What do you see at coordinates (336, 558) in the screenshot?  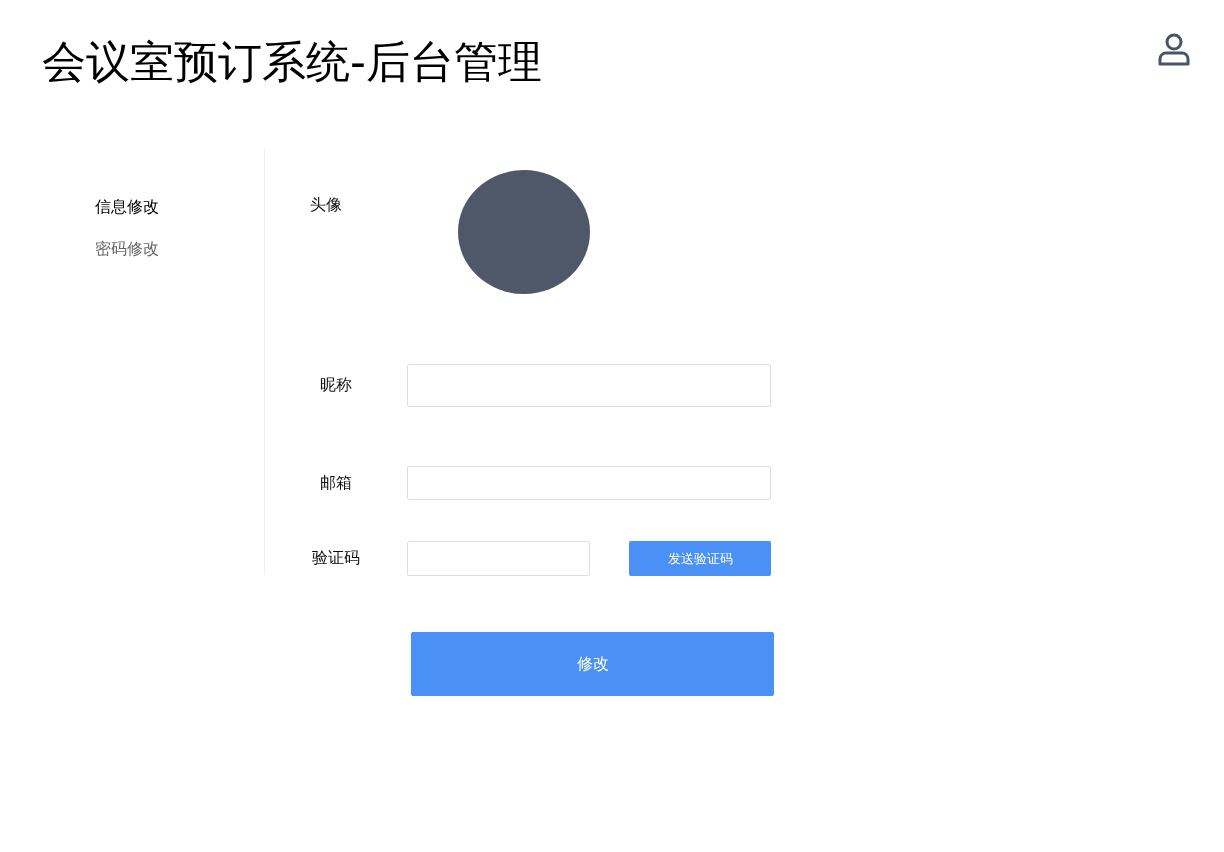 I see `field-label: 验证码` at bounding box center [336, 558].